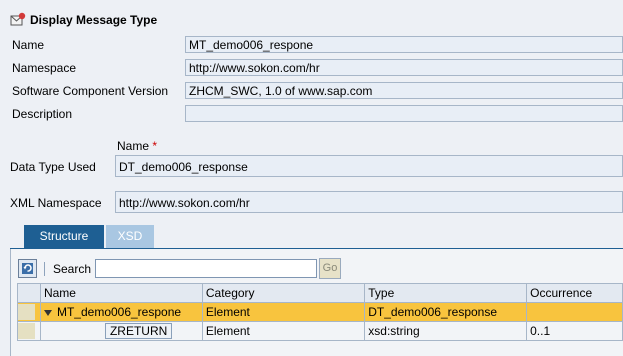 Image resolution: width=623 pixels, height=356 pixels. Describe the element at coordinates (574, 331) in the screenshot. I see `row-occurrence: 0..1` at that location.